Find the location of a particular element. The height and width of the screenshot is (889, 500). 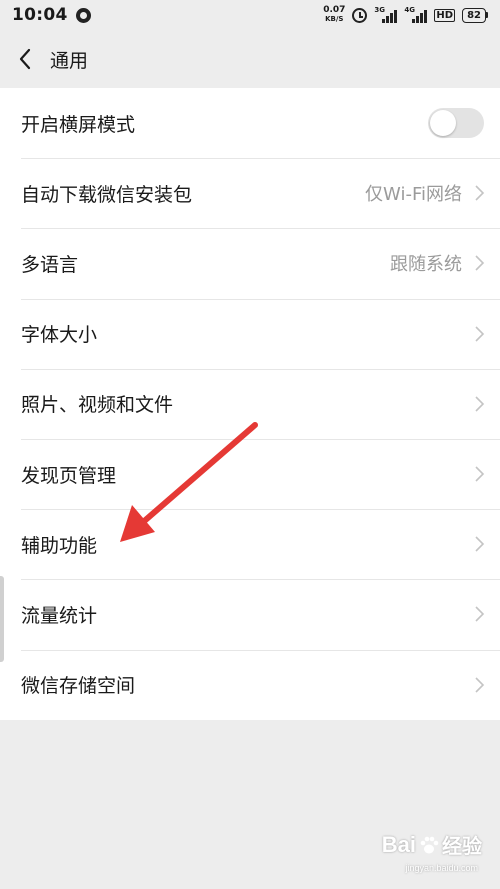

setting-label: 开启横屏模式 is located at coordinates (78, 124).